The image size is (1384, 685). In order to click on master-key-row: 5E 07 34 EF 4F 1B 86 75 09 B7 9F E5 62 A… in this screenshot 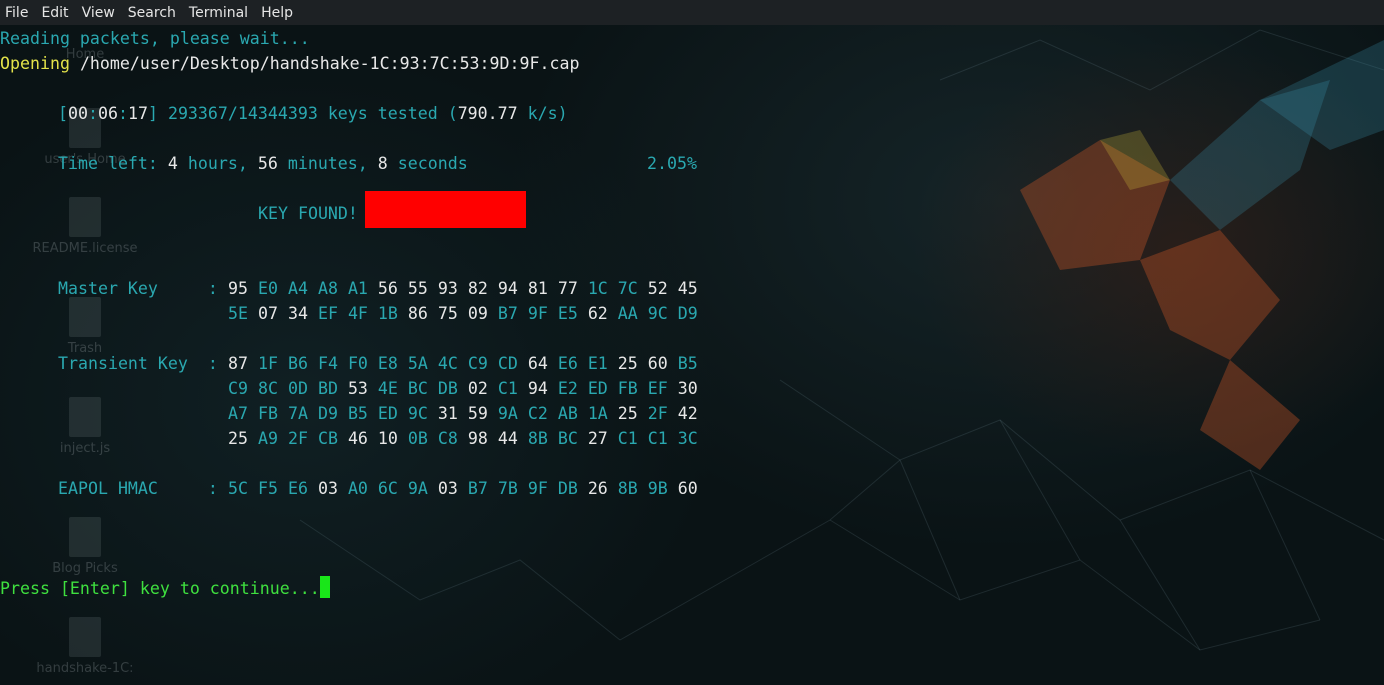, I will do `click(463, 313)`.